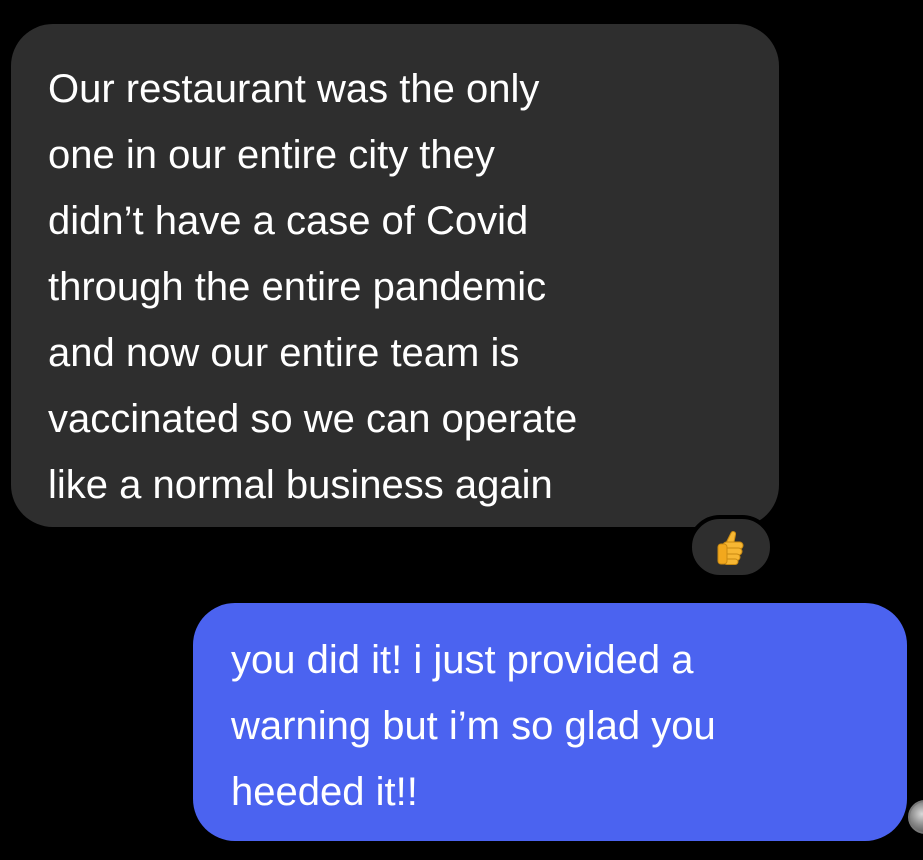 The image size is (923, 860). Describe the element at coordinates (462, 660) in the screenshot. I see `message-text-line: you did it! i just provided a` at that location.